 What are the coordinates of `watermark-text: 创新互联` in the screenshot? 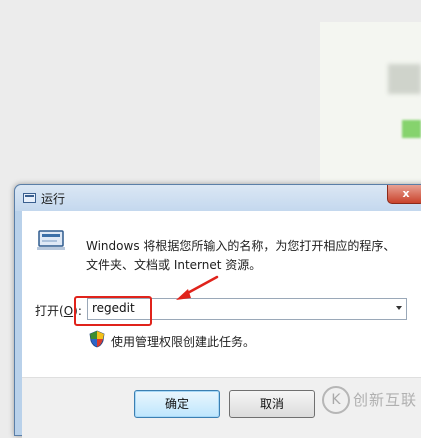 It's located at (385, 400).